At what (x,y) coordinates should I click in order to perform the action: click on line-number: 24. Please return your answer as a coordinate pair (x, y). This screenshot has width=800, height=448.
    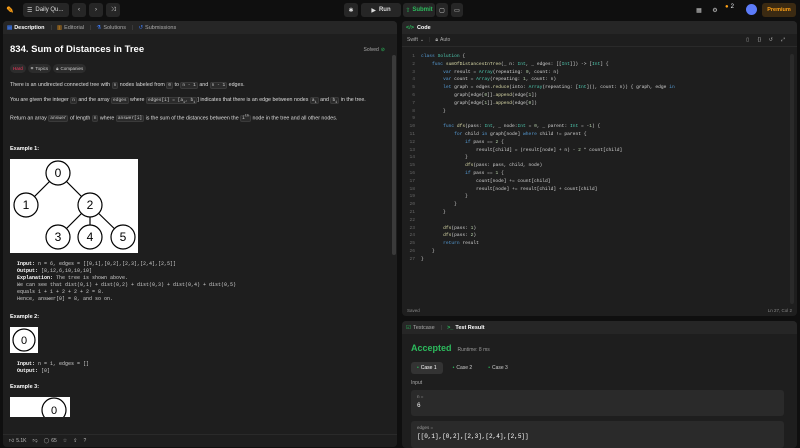
    Looking at the image, I should click on (412, 236).